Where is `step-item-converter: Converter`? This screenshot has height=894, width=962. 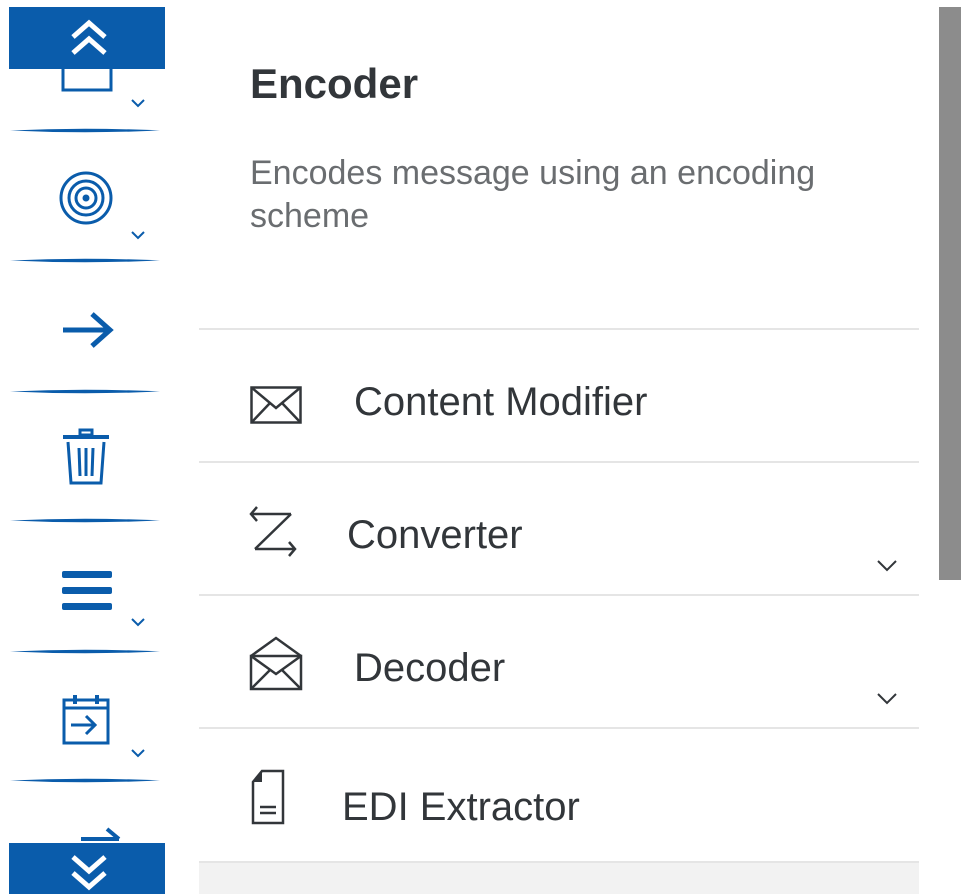
step-item-converter: Converter is located at coordinates (559, 527).